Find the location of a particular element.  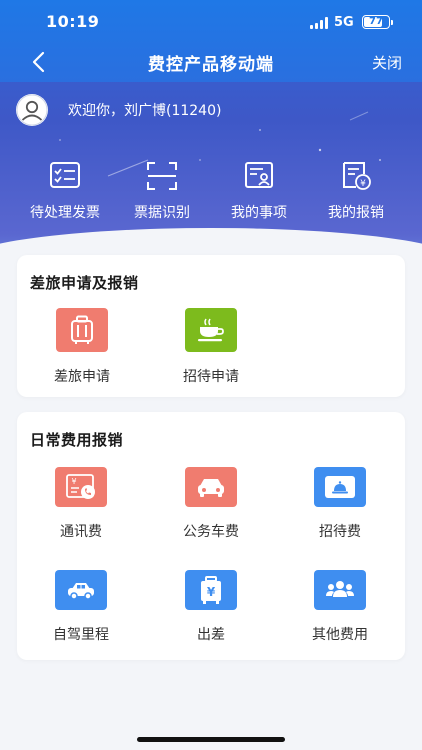

tile-label: 其他费用 is located at coordinates (340, 635).